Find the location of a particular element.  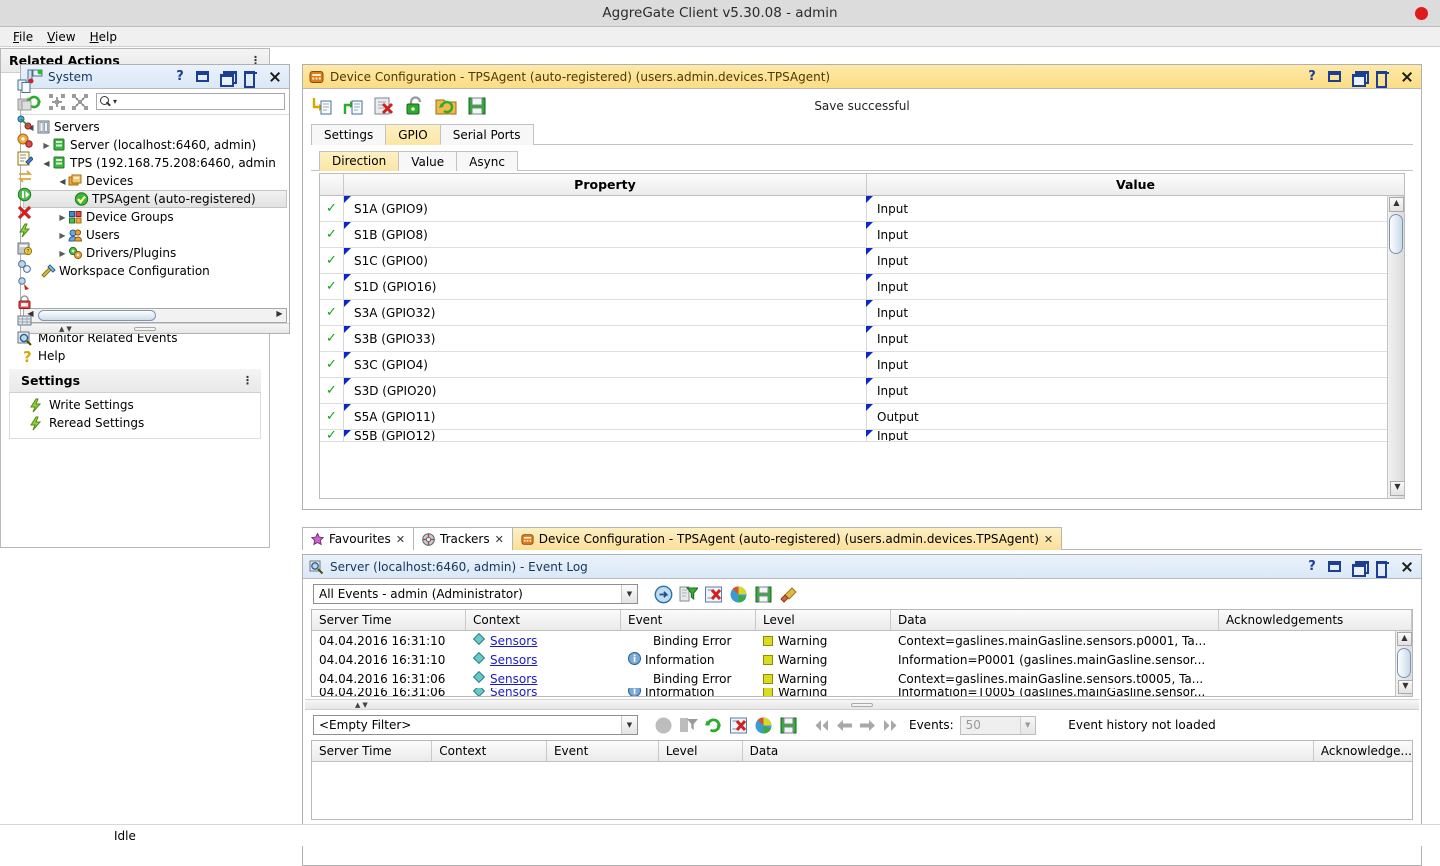

restore-icon is located at coordinates (1358, 566).